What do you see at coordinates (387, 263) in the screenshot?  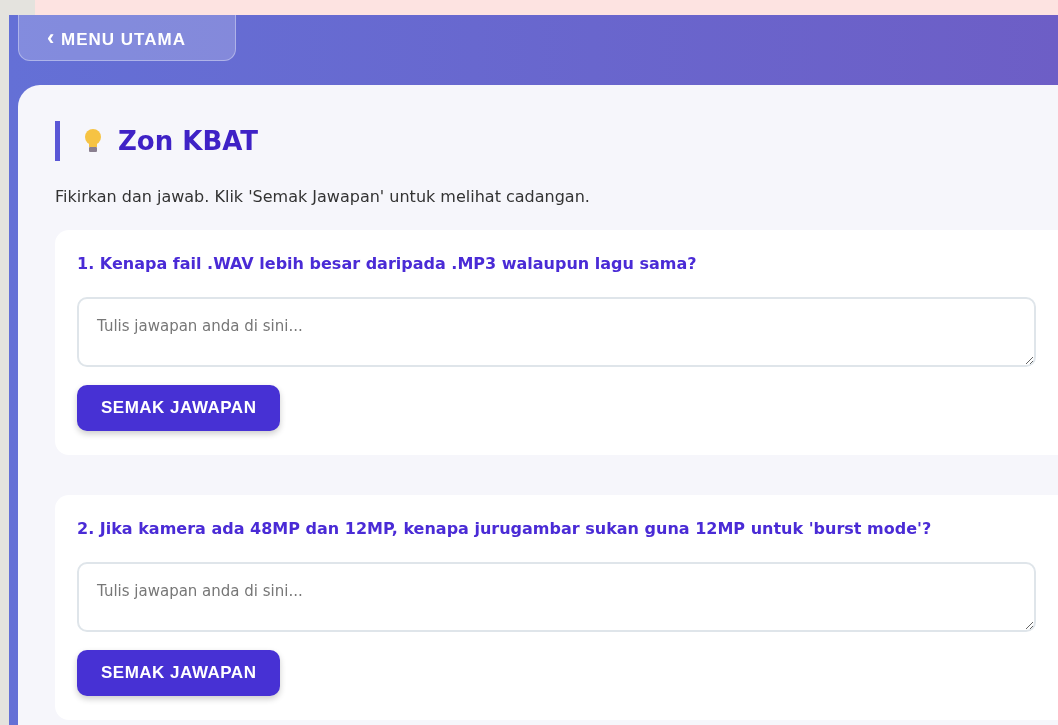 I see `question-text: 1. Kenapa fail .WAV lebih besar daripada .MP3 walaupun lagu sama?` at bounding box center [387, 263].